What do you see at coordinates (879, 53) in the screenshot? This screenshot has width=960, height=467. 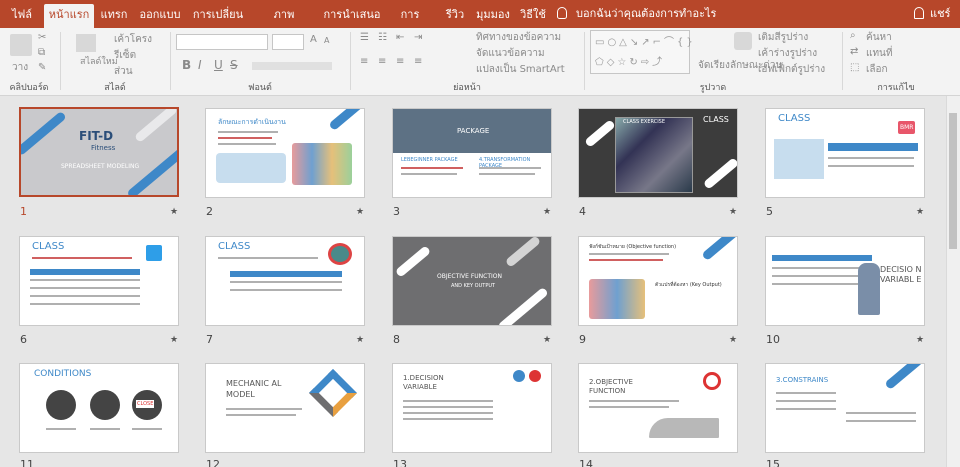 I see `replace-button: แทนที่` at bounding box center [879, 53].